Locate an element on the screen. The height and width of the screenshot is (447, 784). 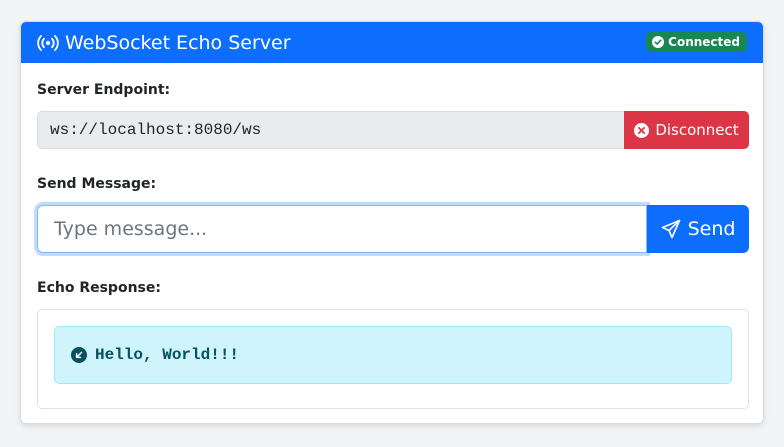
status-badge-label: Connected is located at coordinates (704, 42).